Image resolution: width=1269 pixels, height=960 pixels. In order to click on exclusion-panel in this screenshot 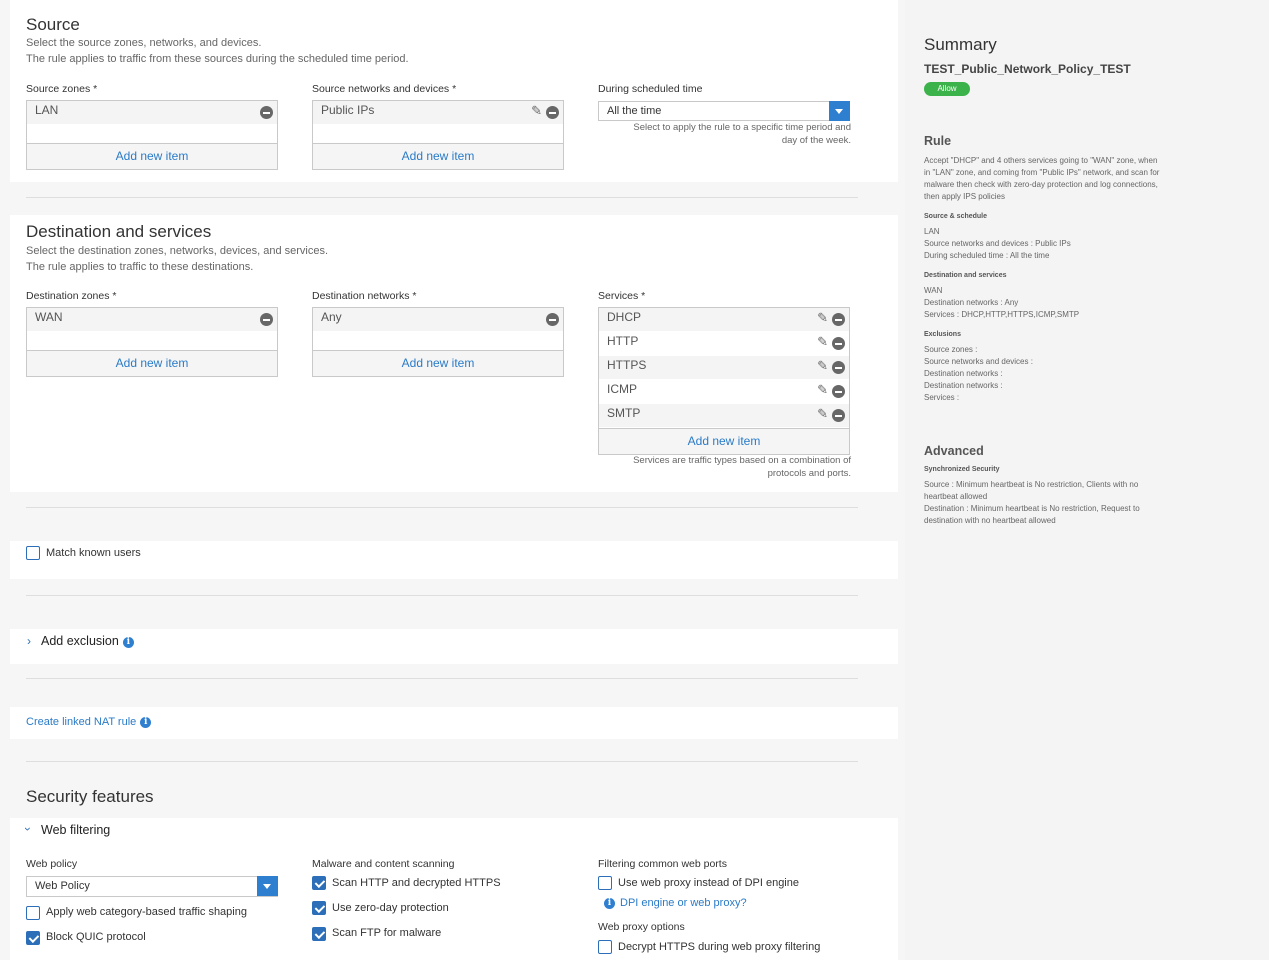, I will do `click(454, 646)`.